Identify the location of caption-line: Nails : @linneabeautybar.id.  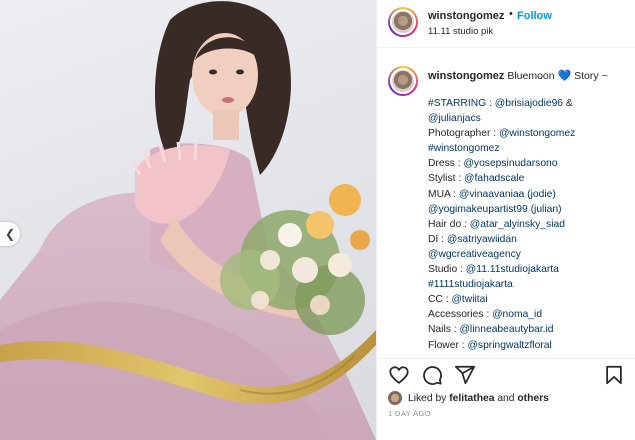
(530, 329).